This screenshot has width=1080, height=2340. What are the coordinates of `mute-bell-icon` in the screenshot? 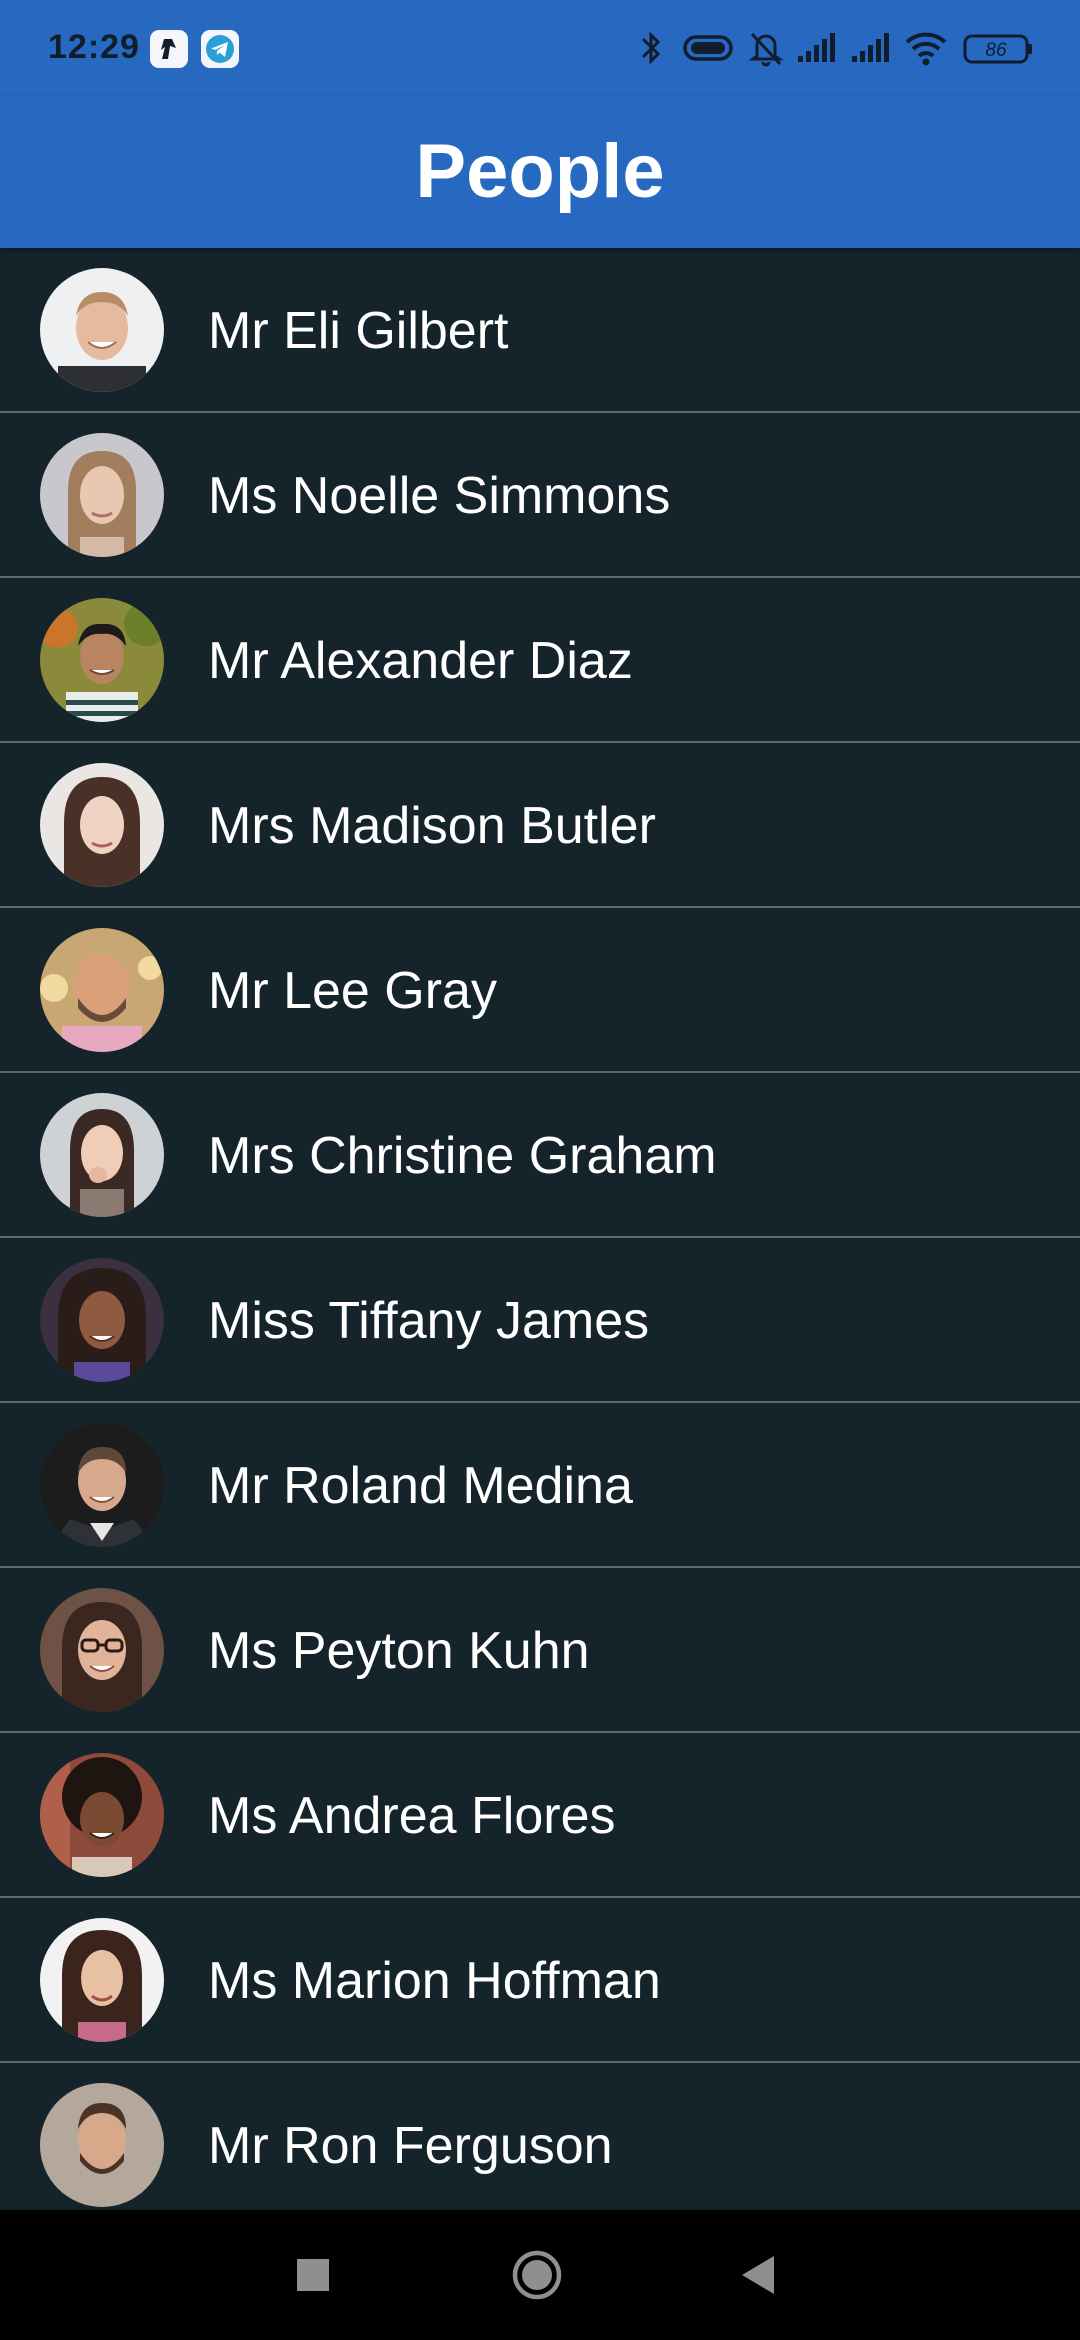 It's located at (766, 48).